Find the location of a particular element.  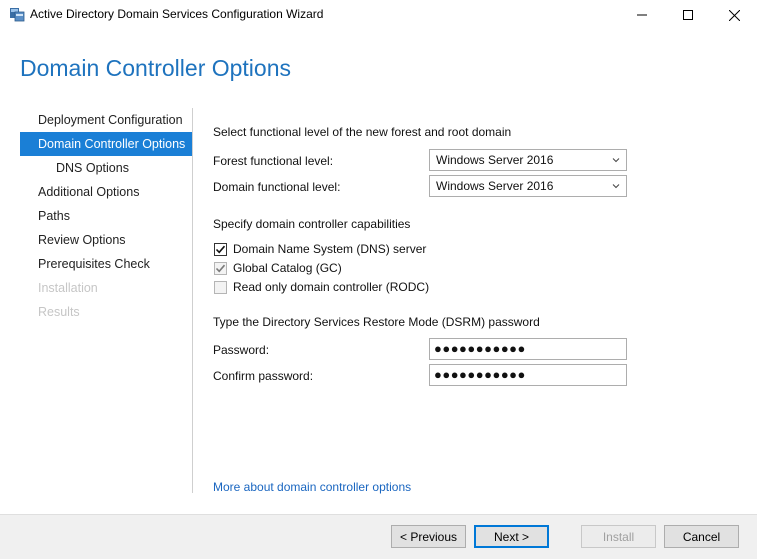

nav-item-additional-options: Additional Options is located at coordinates (106, 192).